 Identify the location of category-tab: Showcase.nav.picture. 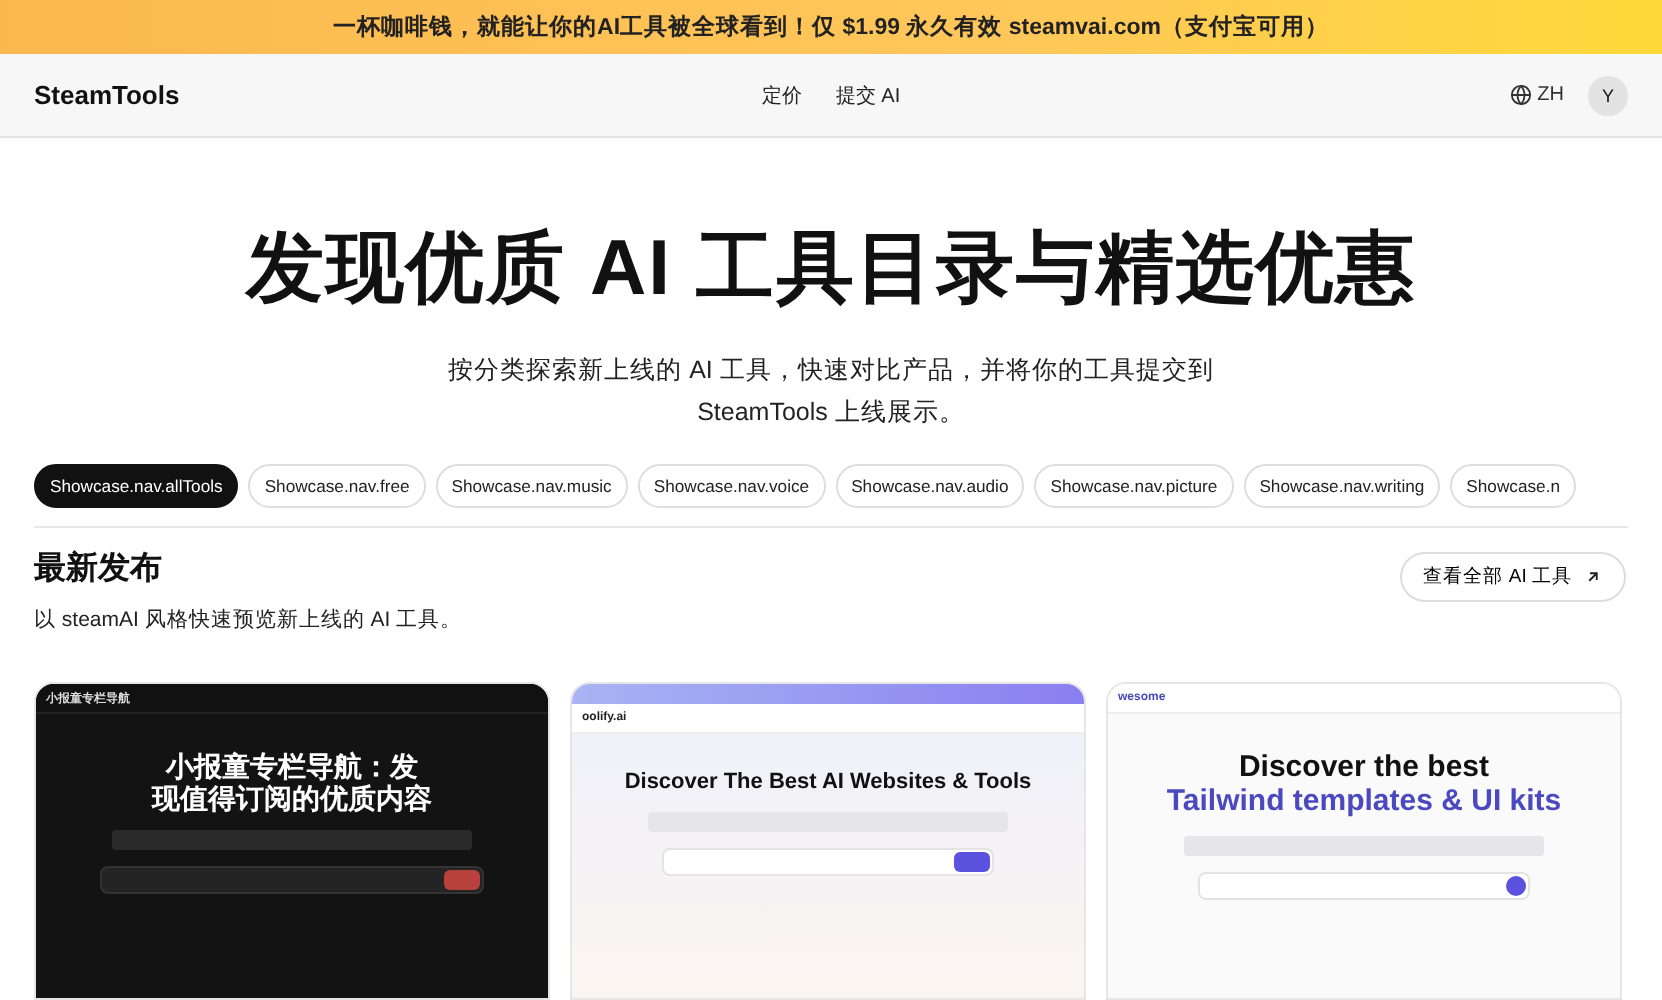
(1134, 486).